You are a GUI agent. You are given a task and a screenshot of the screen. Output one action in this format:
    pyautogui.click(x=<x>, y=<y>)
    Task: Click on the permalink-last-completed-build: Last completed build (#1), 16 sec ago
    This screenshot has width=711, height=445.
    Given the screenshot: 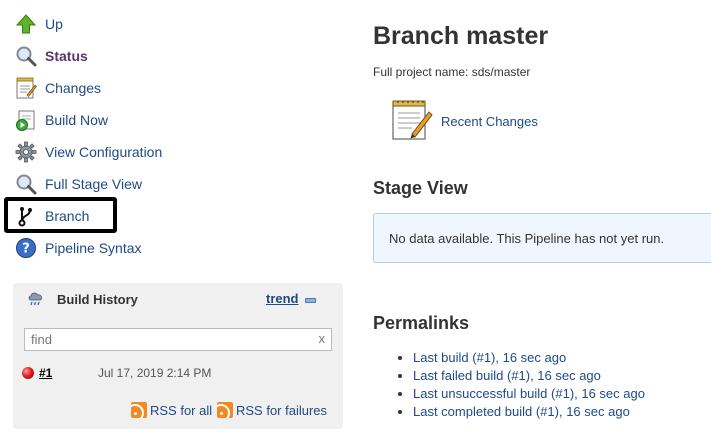 What is the action you would take?
    pyautogui.click(x=521, y=411)
    